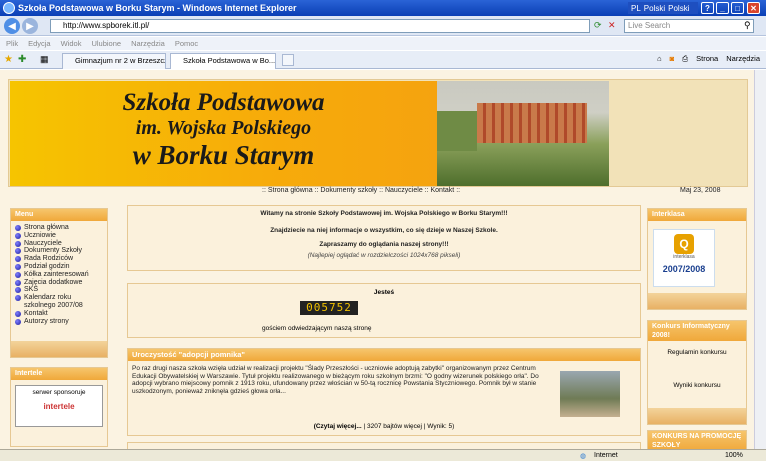  I want to click on interklasa-footer, so click(697, 301).